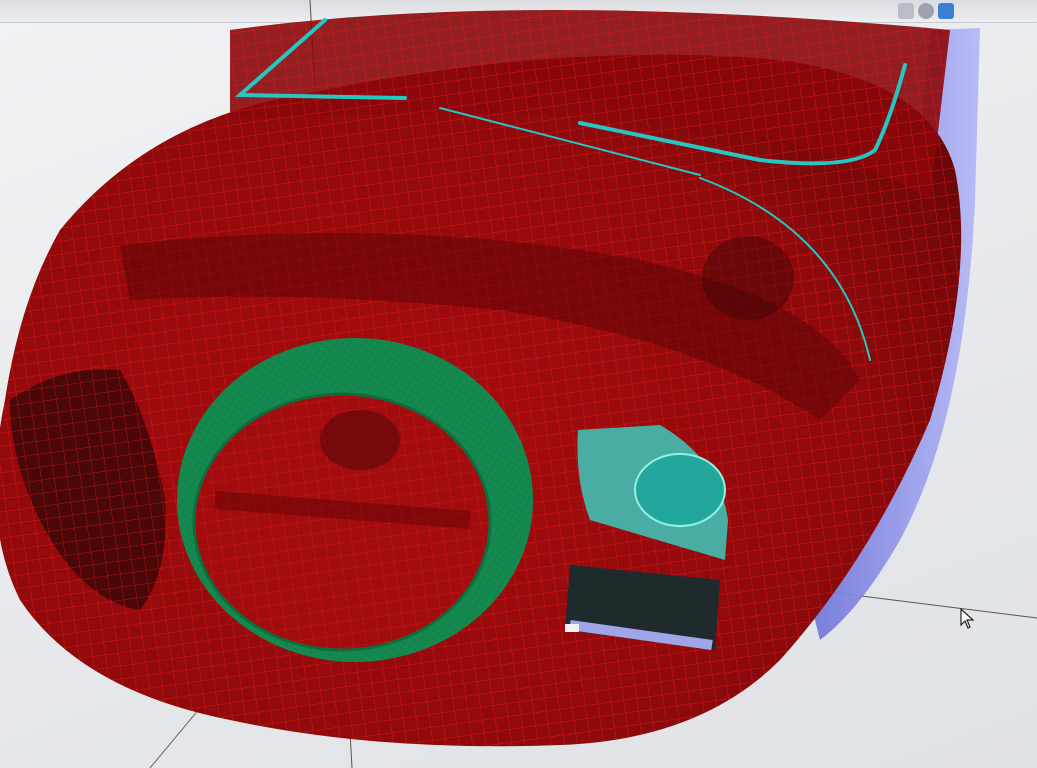 The image size is (1037, 768). What do you see at coordinates (355, 500) in the screenshot?
I see `lens-ring` at bounding box center [355, 500].